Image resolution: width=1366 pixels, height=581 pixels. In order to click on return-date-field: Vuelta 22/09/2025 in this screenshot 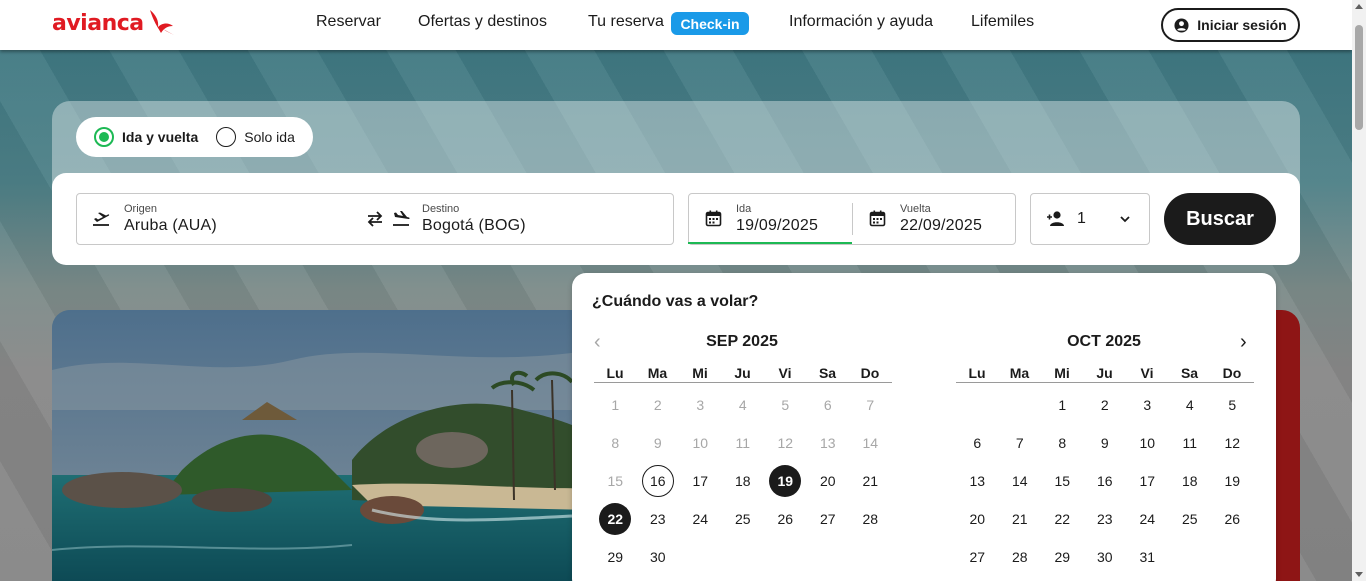, I will do `click(941, 219)`.